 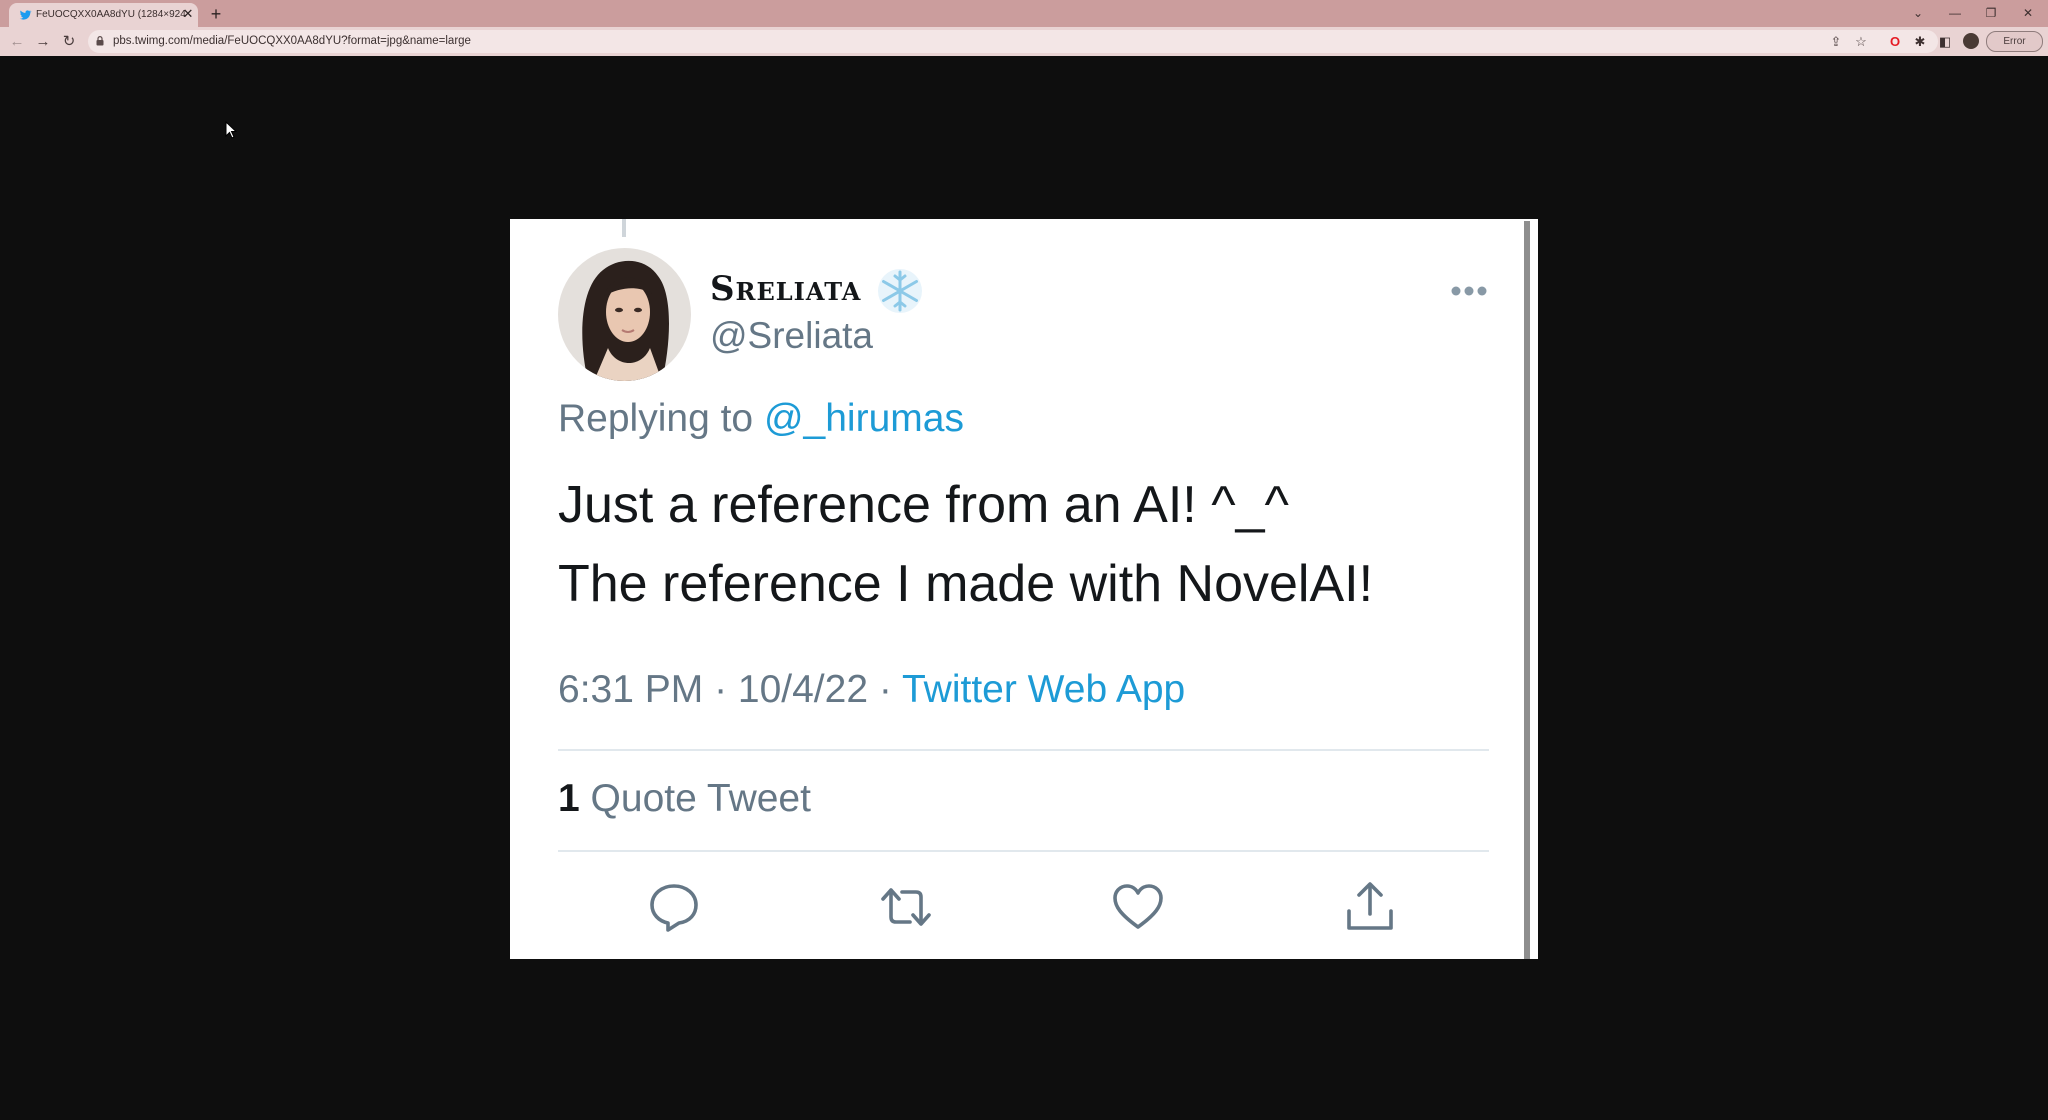 What do you see at coordinates (25, 15) in the screenshot?
I see `twitter-bird-icon` at bounding box center [25, 15].